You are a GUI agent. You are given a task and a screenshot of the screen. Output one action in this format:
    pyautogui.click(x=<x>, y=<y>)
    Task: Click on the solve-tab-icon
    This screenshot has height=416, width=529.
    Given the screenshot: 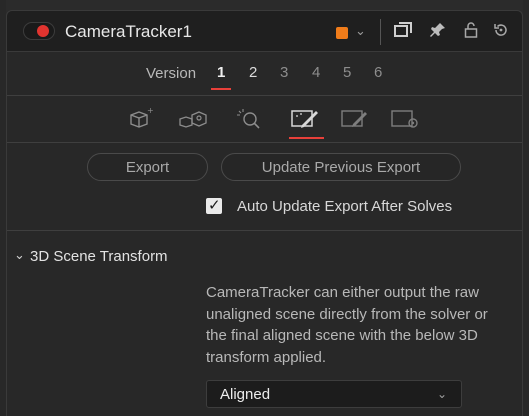 What is the action you would take?
    pyautogui.click(x=249, y=118)
    